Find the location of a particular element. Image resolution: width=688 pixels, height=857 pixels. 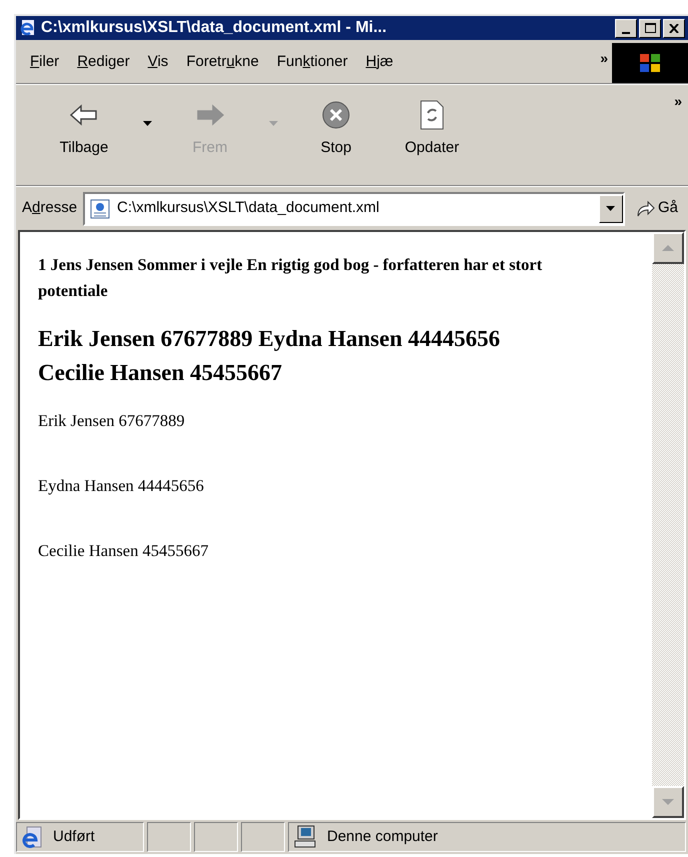

curved-arrow-icon is located at coordinates (644, 209).